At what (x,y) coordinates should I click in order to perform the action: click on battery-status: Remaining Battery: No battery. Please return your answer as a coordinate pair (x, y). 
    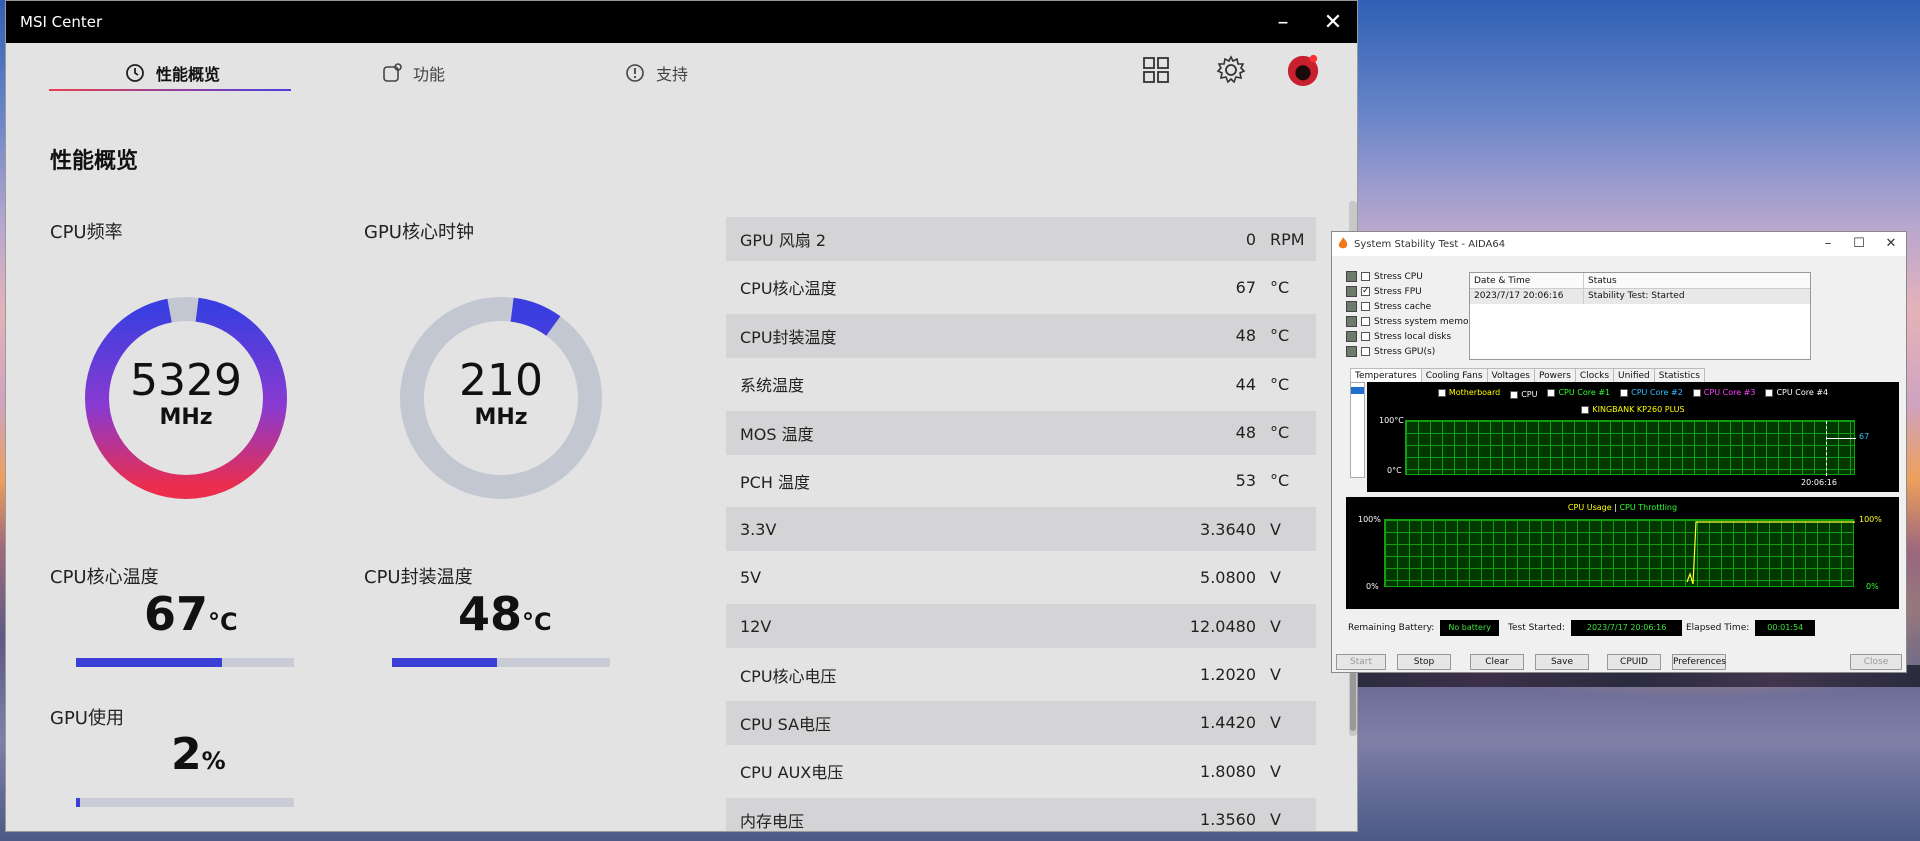
    Looking at the image, I should click on (1423, 628).